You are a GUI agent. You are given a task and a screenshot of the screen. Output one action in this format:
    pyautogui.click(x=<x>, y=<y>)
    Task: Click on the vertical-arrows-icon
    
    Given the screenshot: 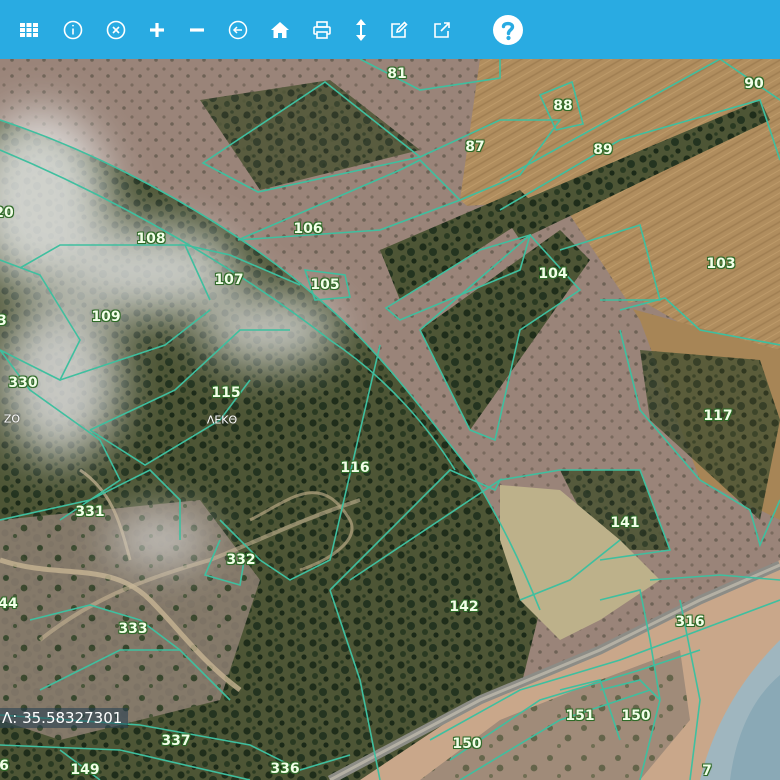 What is the action you would take?
    pyautogui.click(x=361, y=30)
    